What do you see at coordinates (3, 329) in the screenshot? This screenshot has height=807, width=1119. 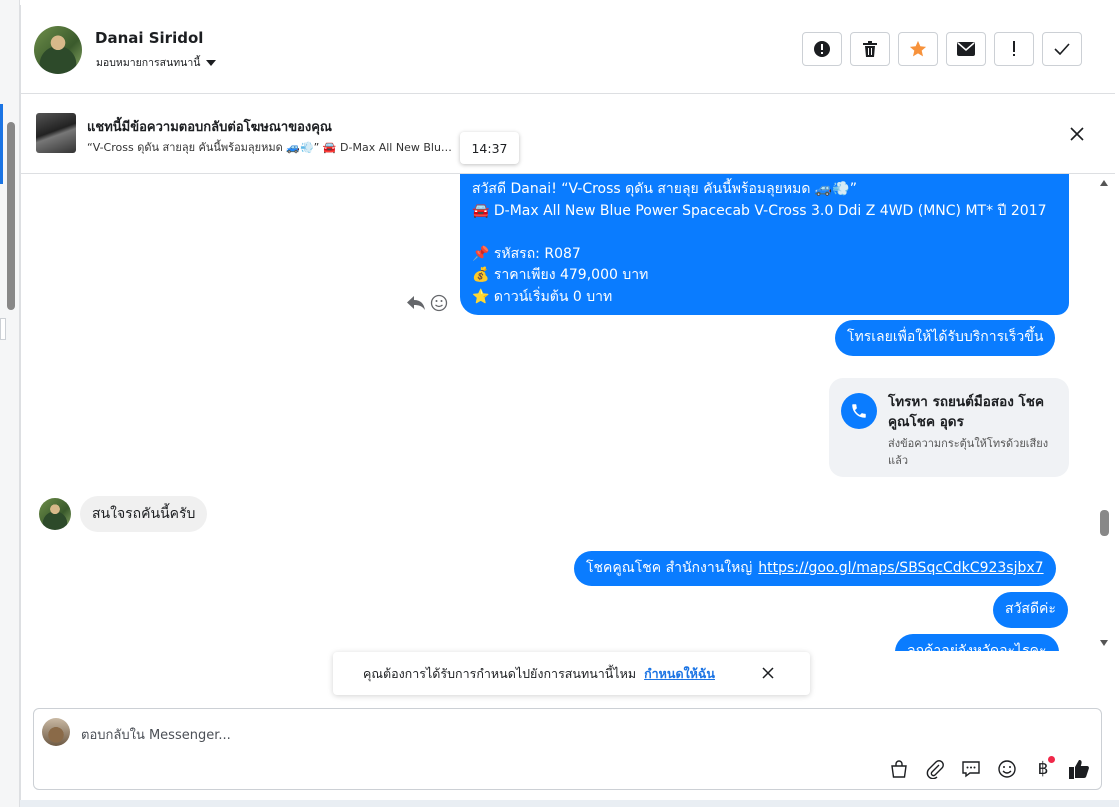 I see `rail-tab` at bounding box center [3, 329].